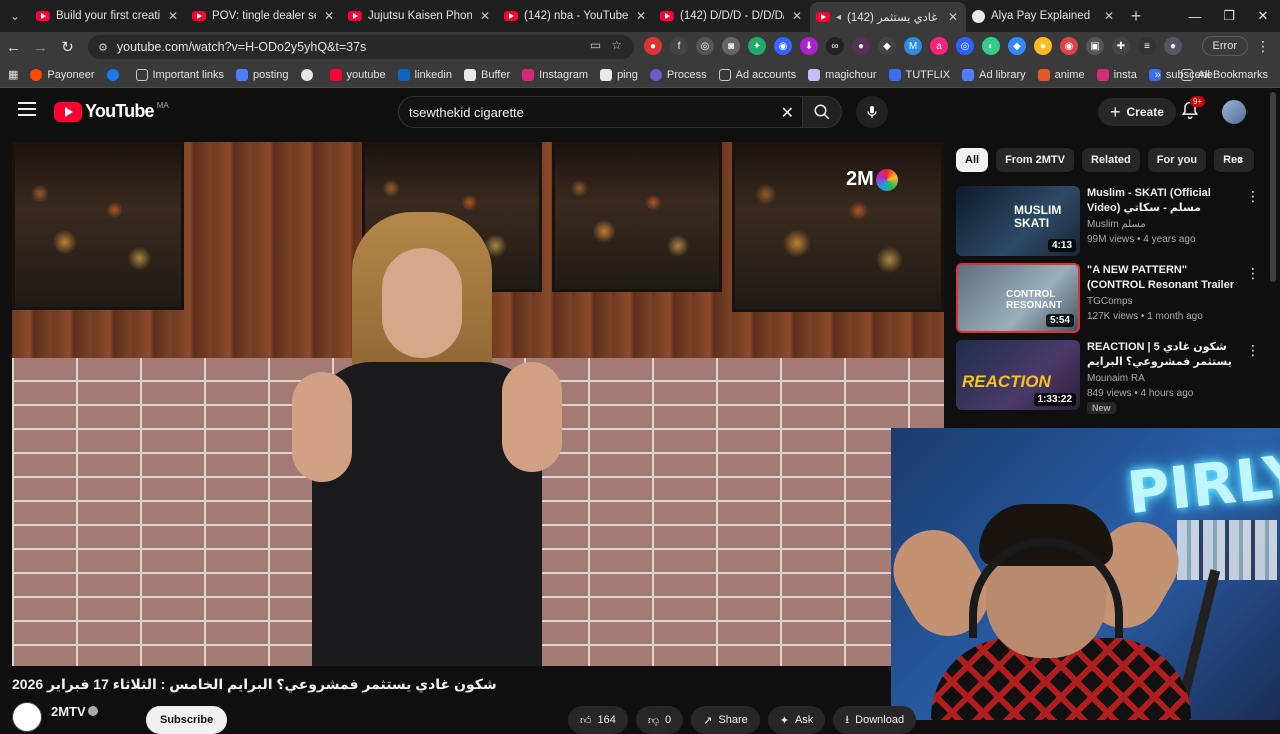 Image resolution: width=1280 pixels, height=734 pixels. Describe the element at coordinates (595, 45) in the screenshot. I see `cast-icon: ▭` at that location.